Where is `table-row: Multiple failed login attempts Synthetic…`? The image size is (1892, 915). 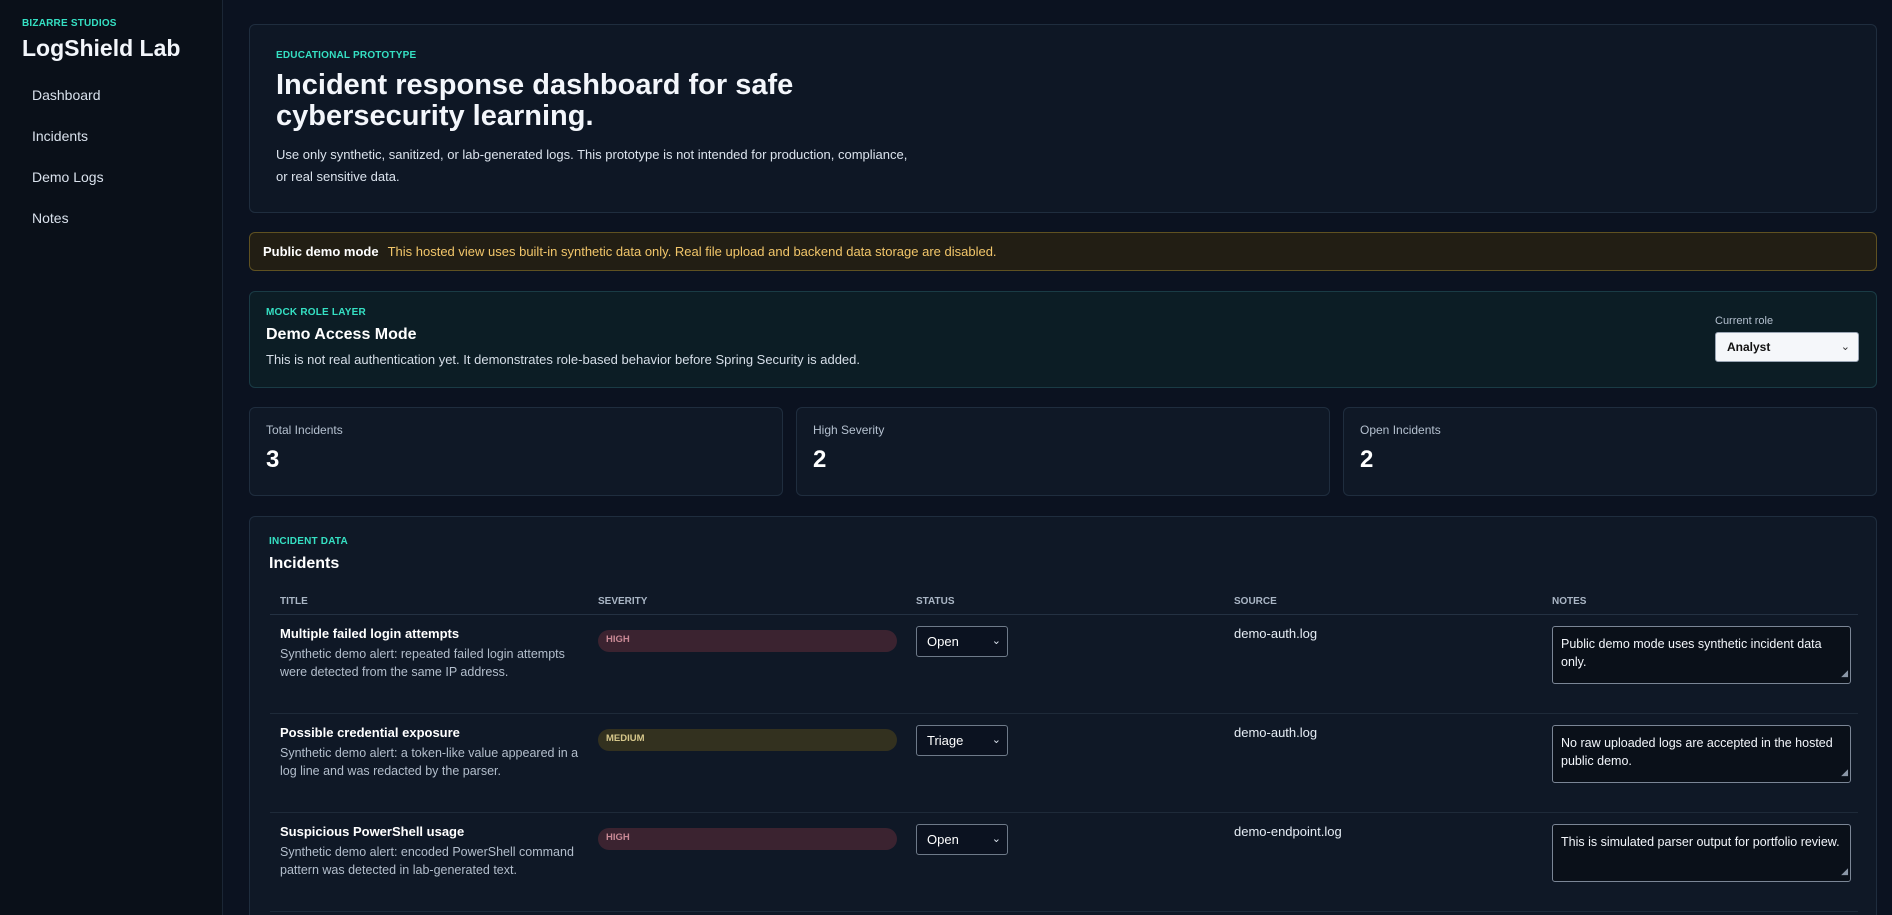 table-row: Multiple failed login attempts Synthetic… is located at coordinates (1064, 664).